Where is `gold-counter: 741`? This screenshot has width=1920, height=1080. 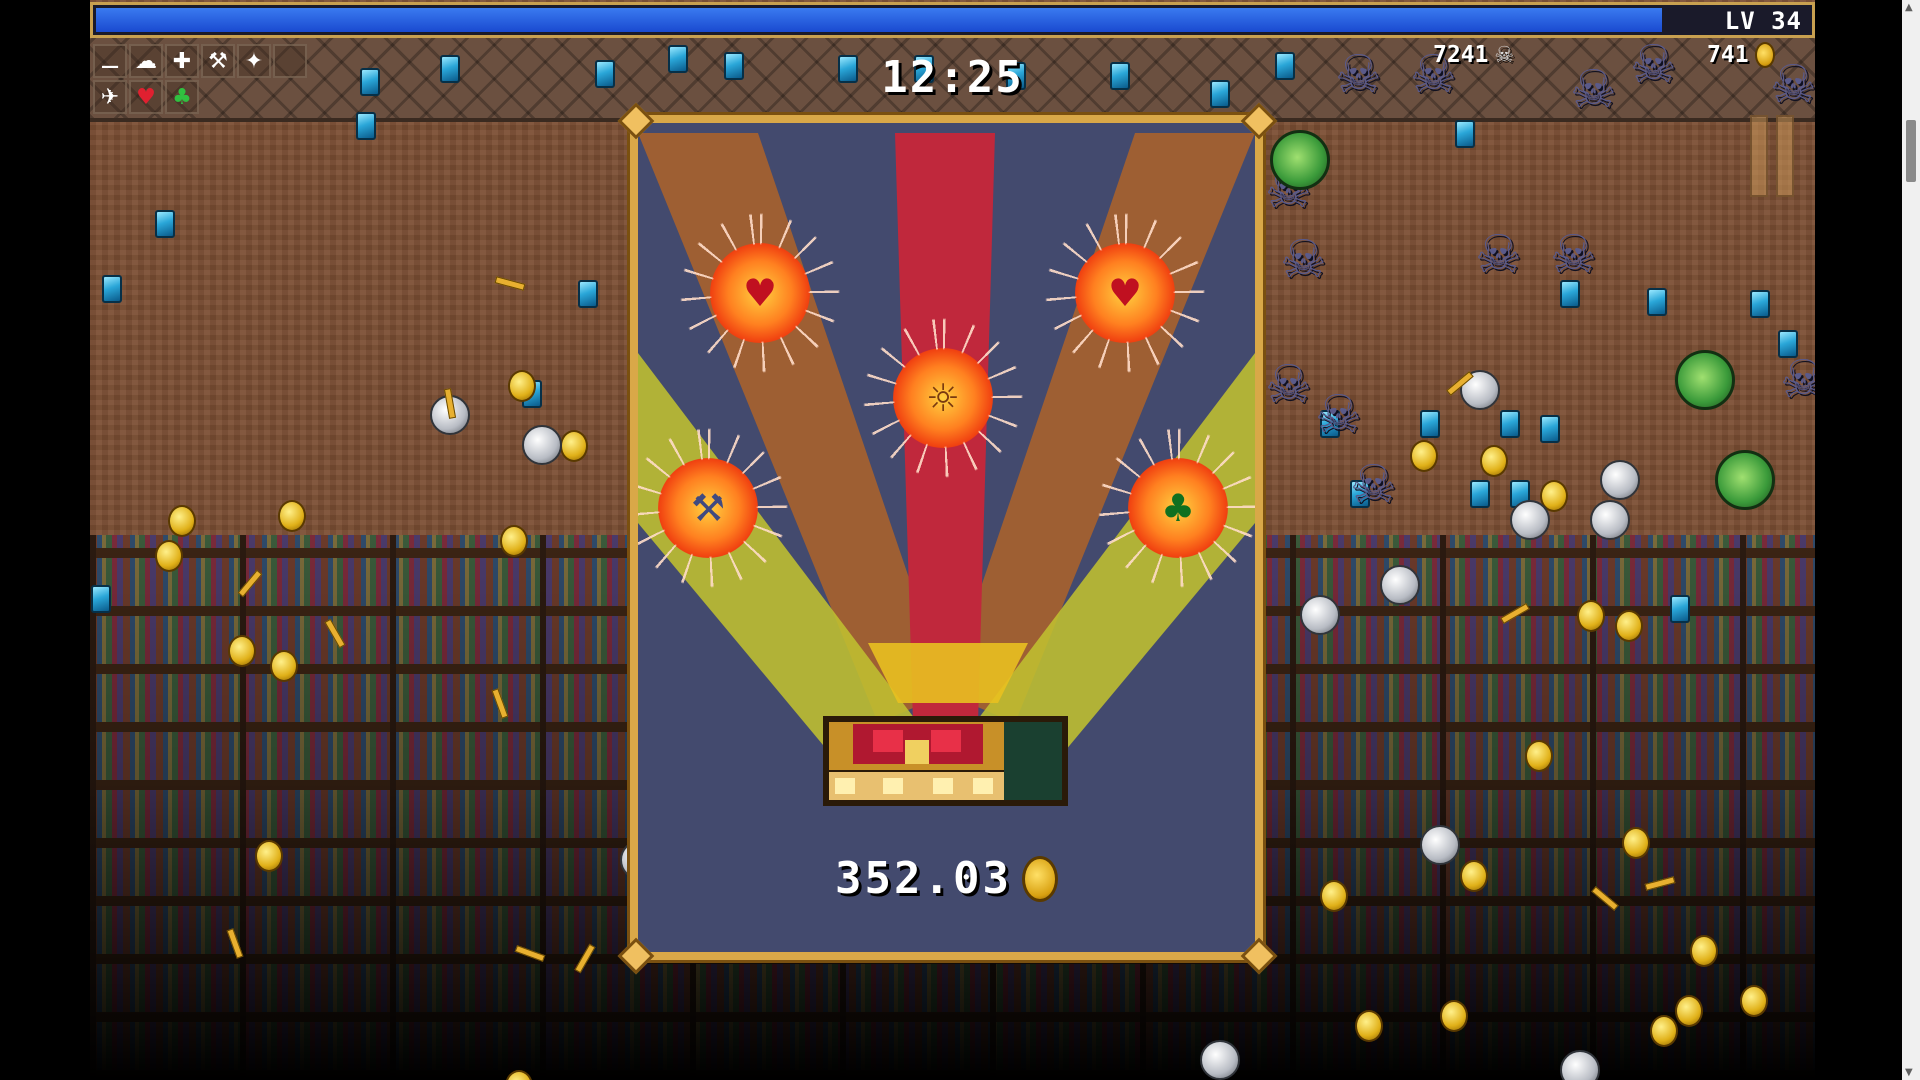 gold-counter: 741 is located at coordinates (1741, 55).